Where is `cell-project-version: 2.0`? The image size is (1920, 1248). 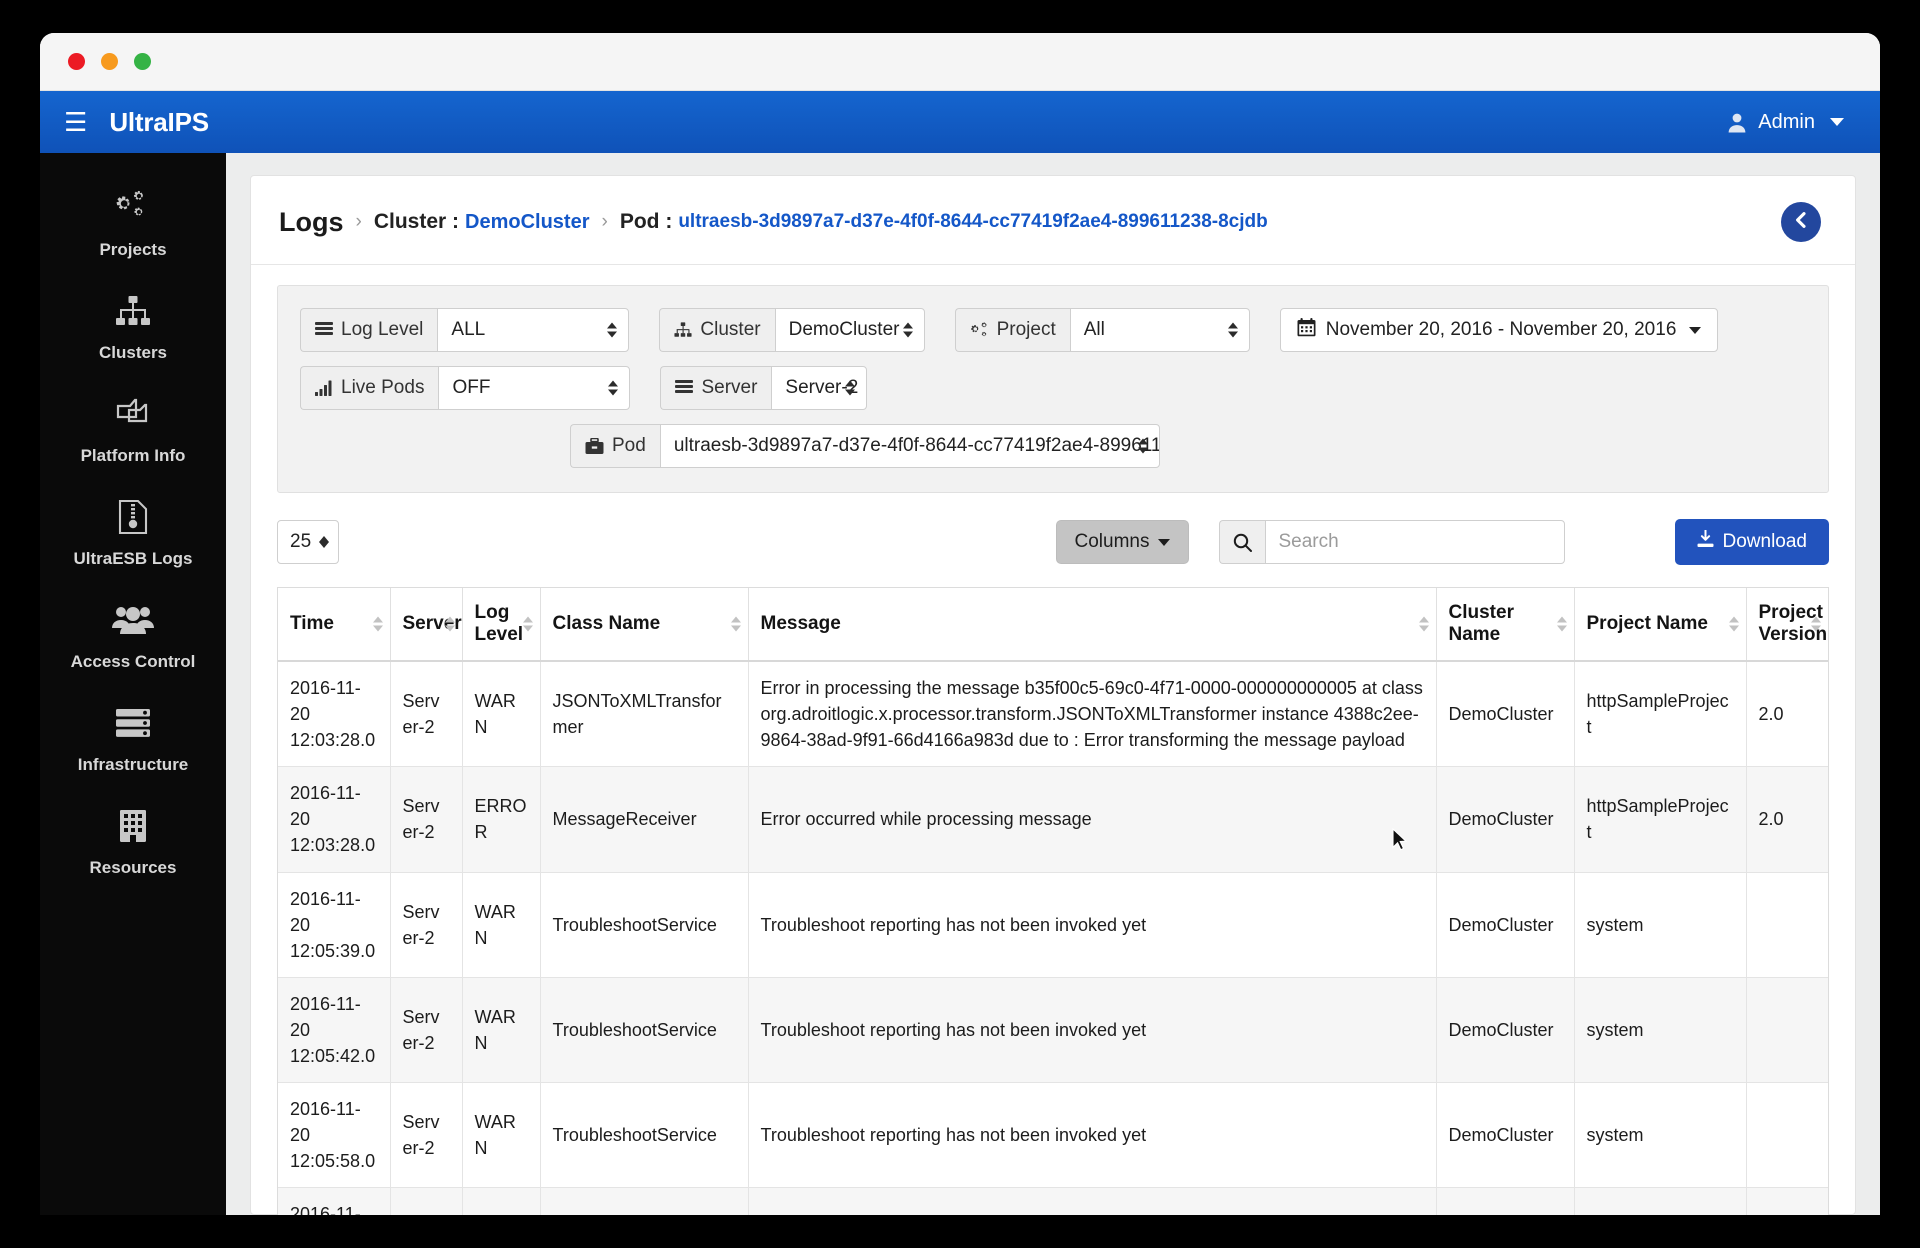
cell-project-version: 2.0 is located at coordinates (1787, 819).